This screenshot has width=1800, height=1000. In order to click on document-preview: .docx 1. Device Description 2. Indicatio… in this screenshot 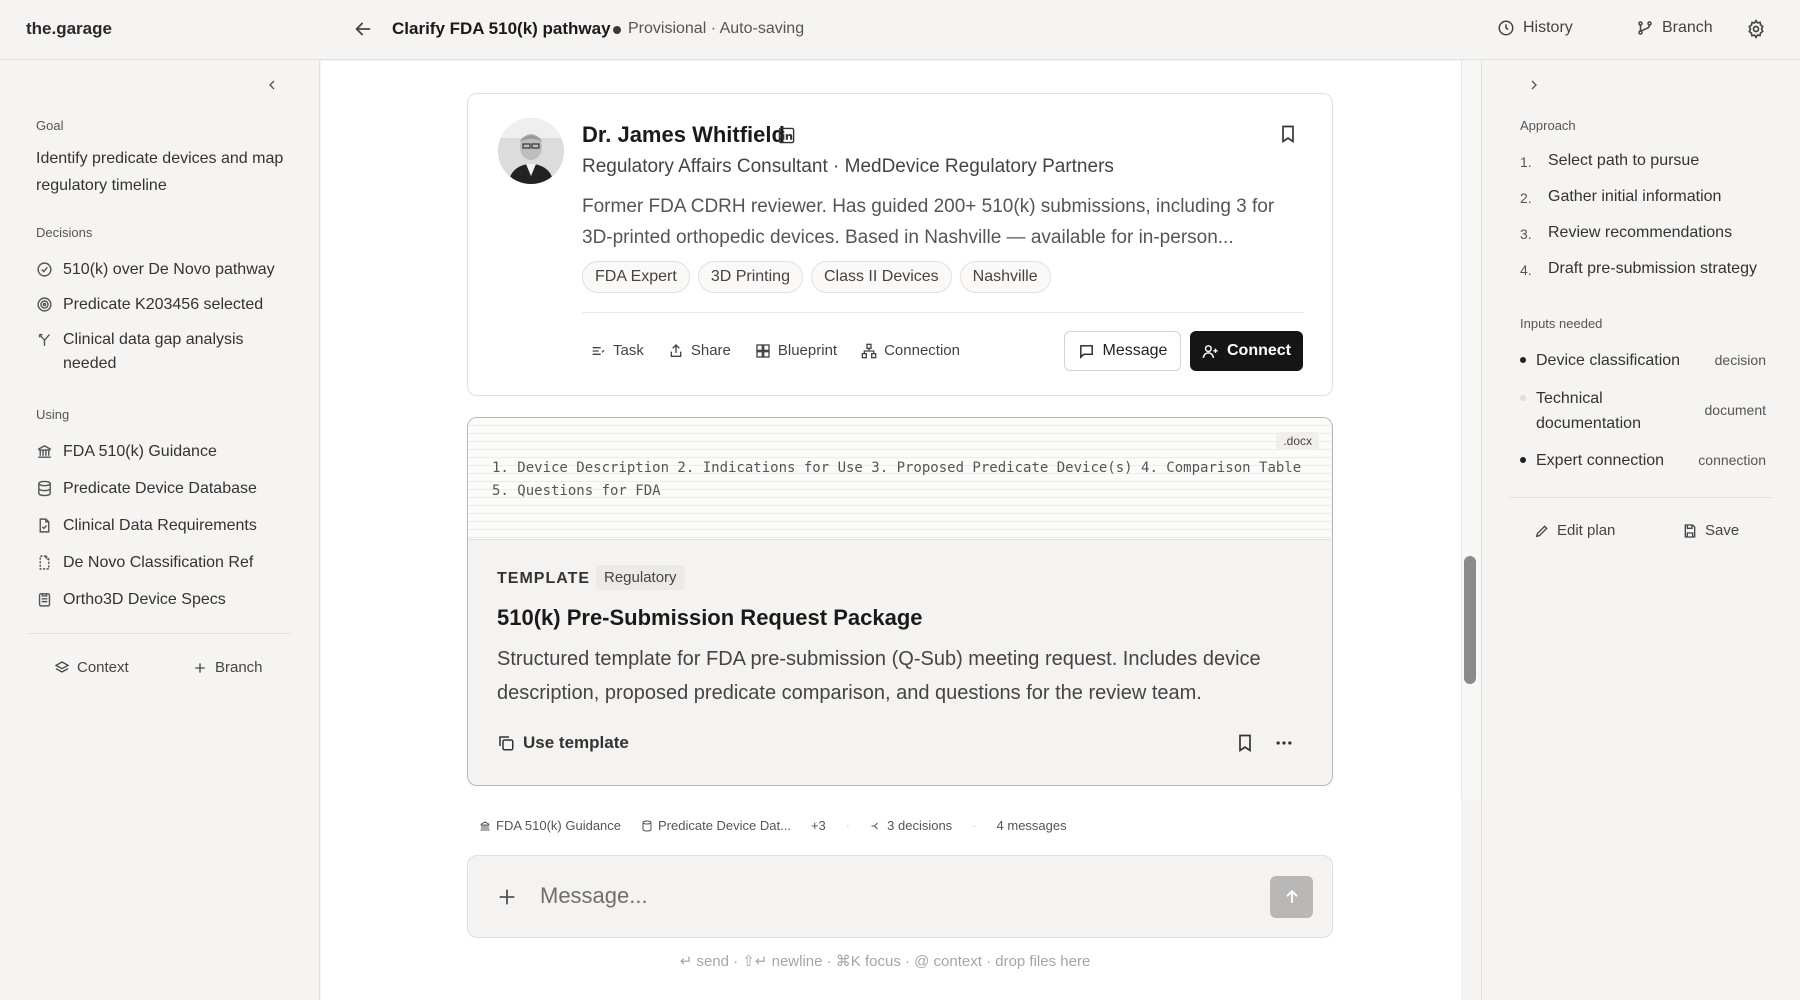, I will do `click(899, 479)`.